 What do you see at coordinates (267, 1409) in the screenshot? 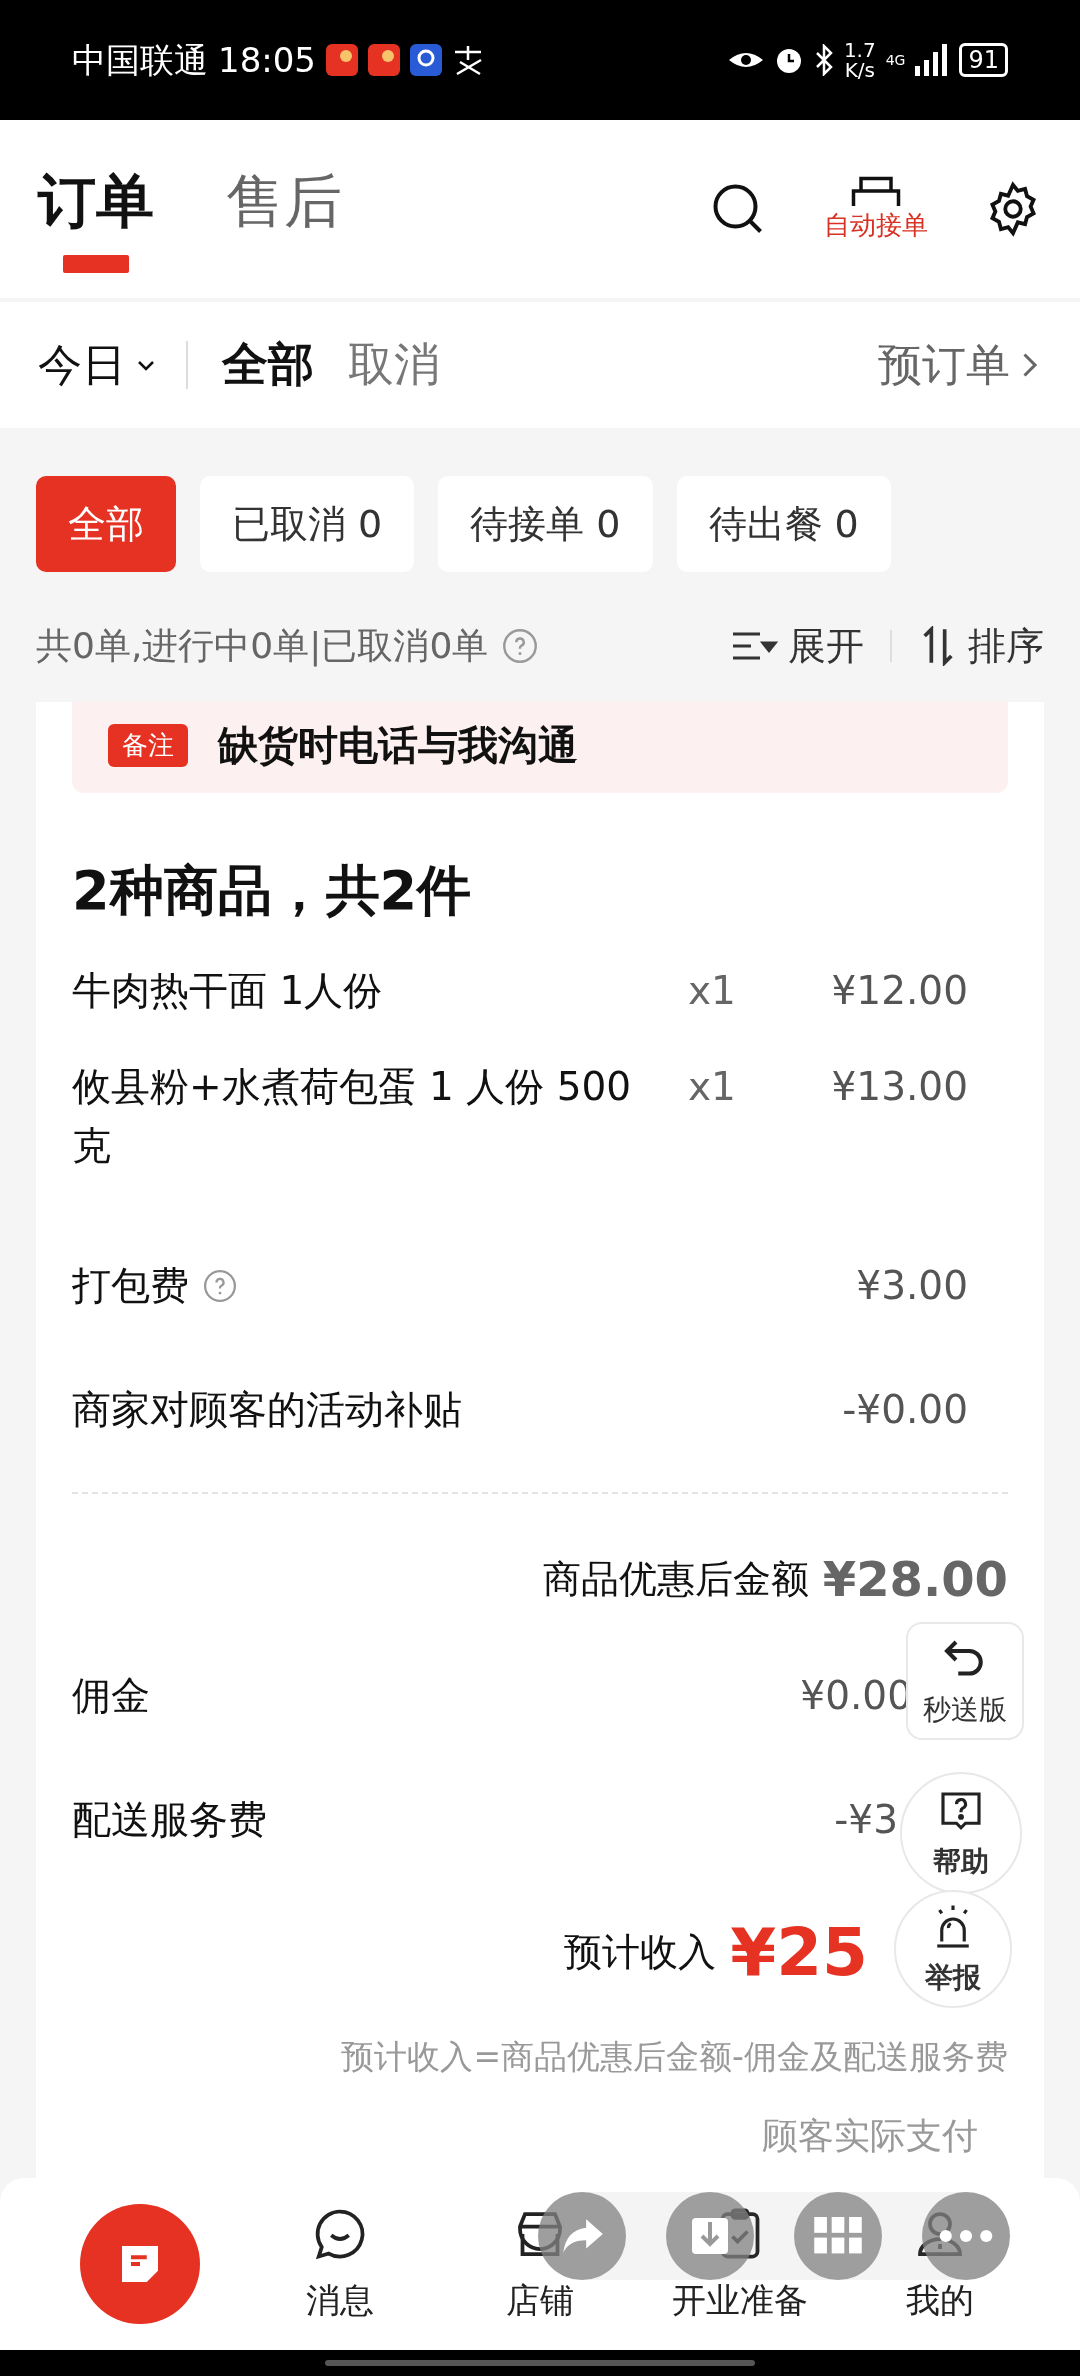
I see `fee-label: 商家对顾客的活动补贴` at bounding box center [267, 1409].